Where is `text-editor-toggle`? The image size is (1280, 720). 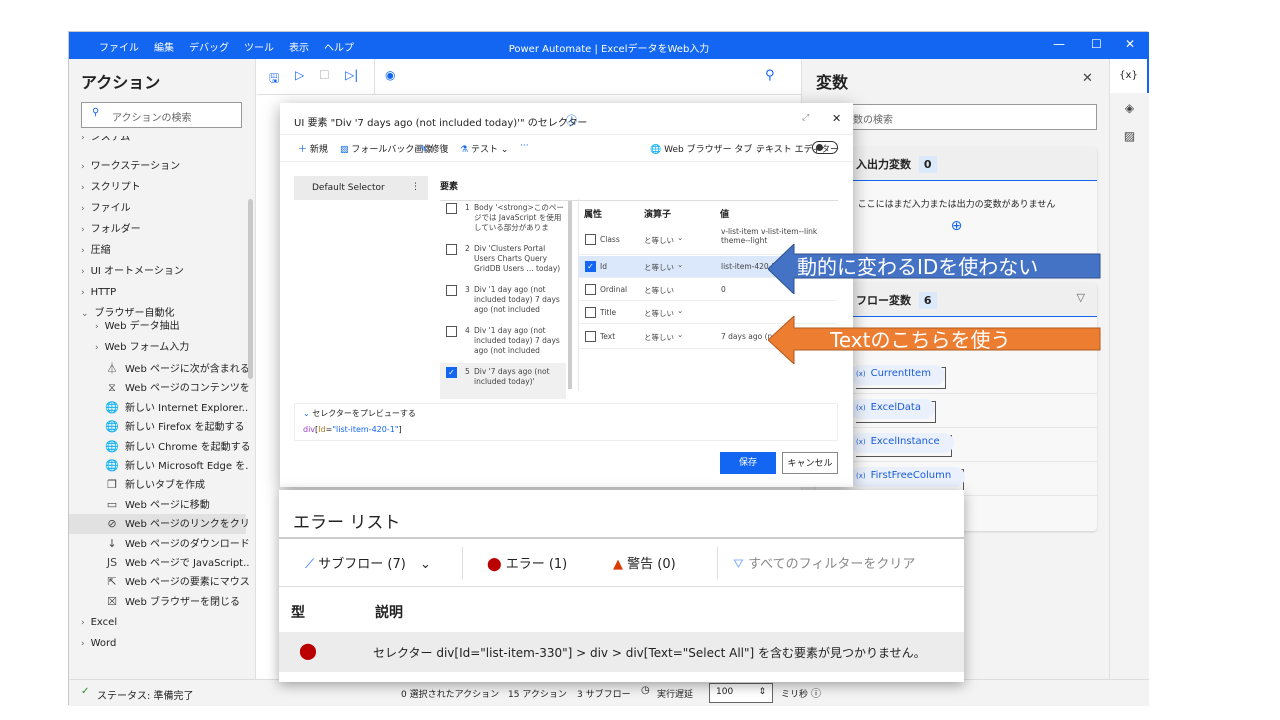
text-editor-toggle is located at coordinates (825, 147).